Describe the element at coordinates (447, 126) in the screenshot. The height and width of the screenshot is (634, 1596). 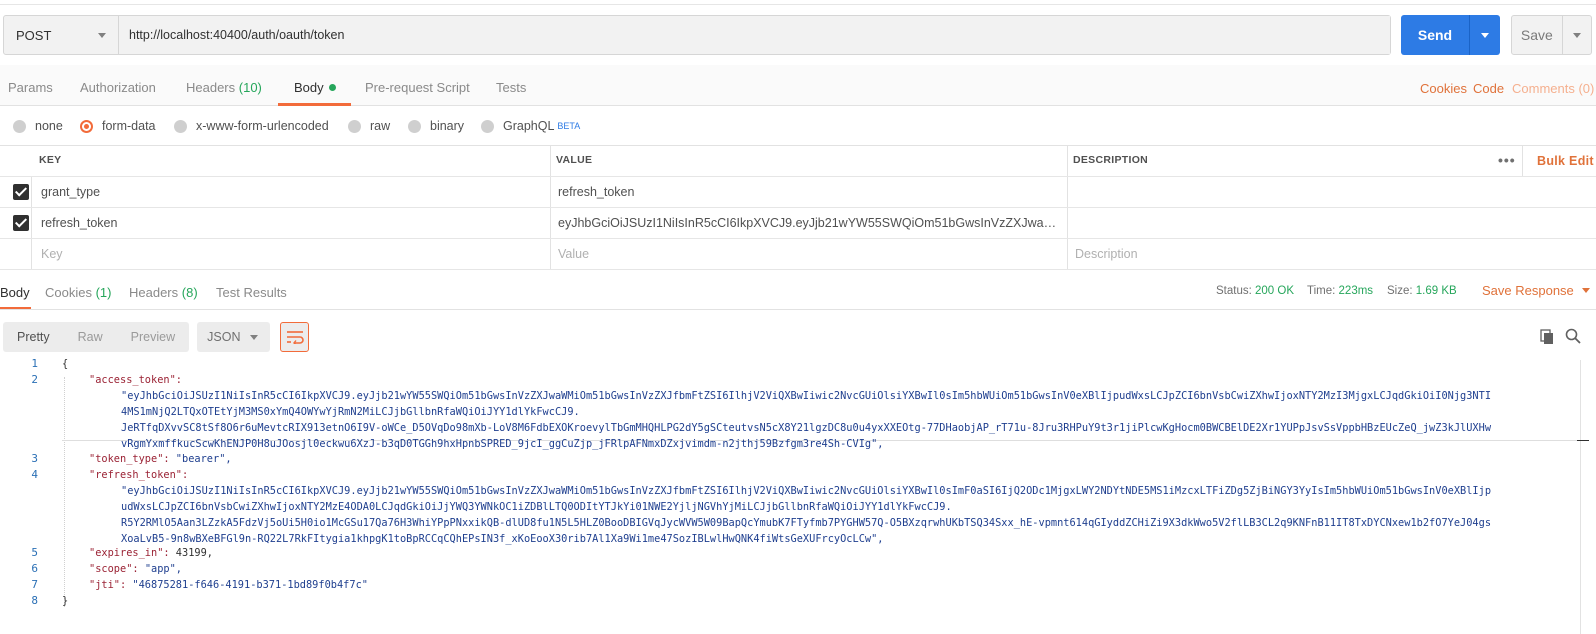
I see `radio-binary-label: binary` at that location.